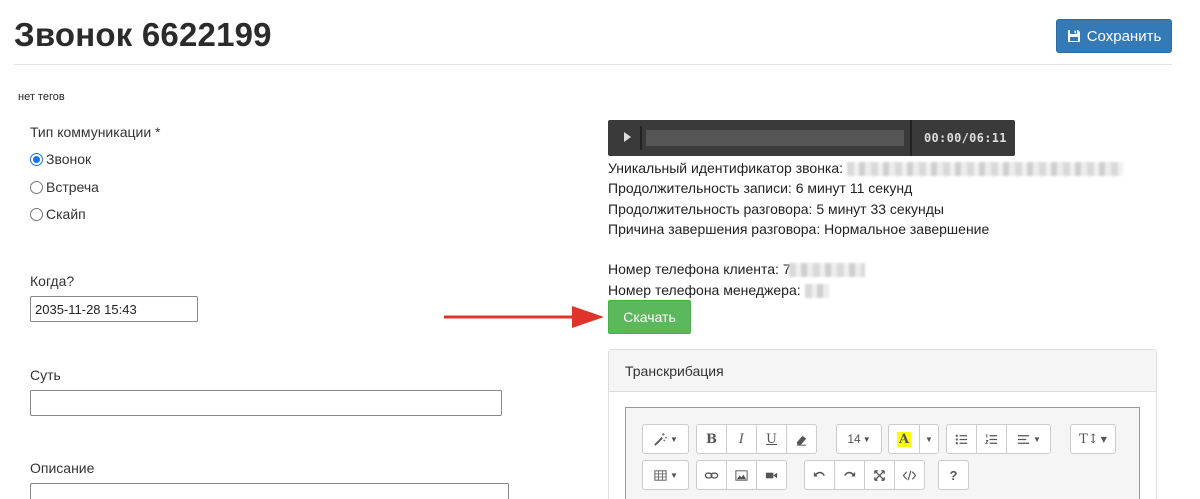 The width and height of the screenshot is (1200, 499). Describe the element at coordinates (1124, 36) in the screenshot. I see `save-button-label: Сохранить` at that location.